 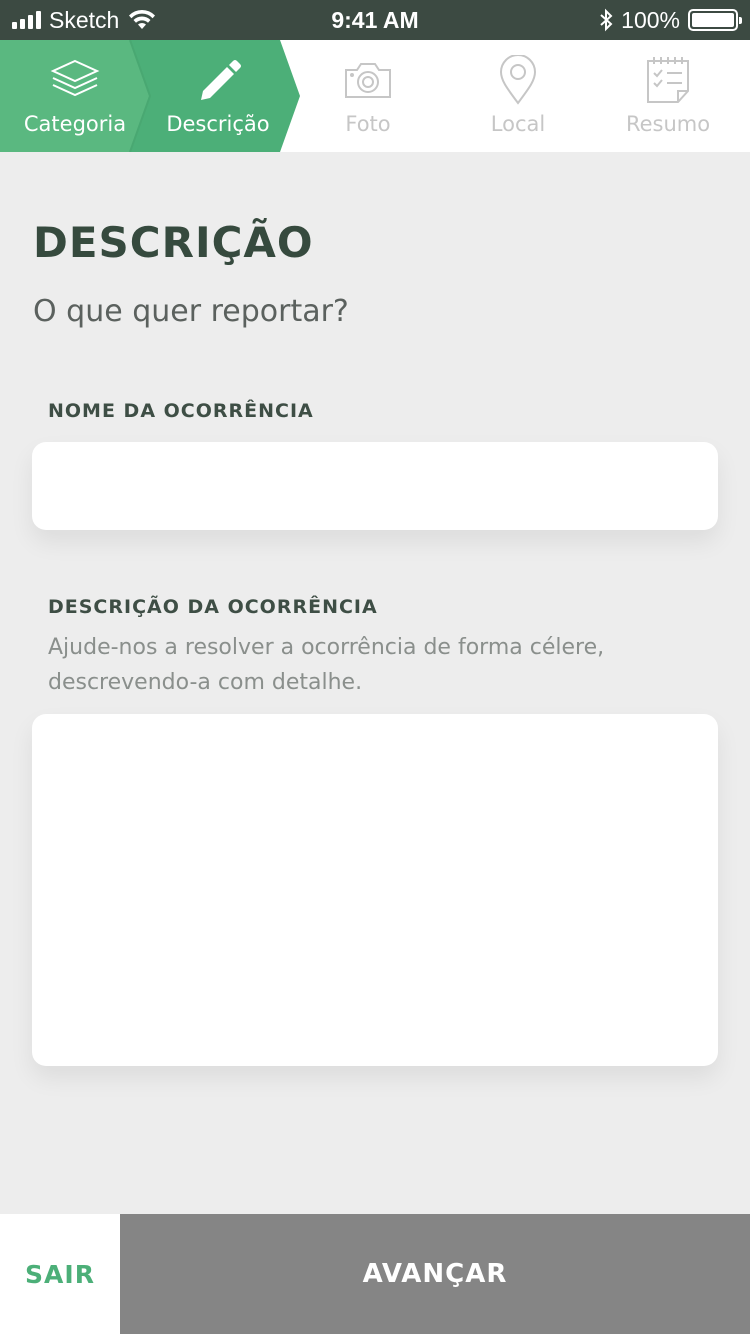 I want to click on checklist-icon, so click(x=668, y=80).